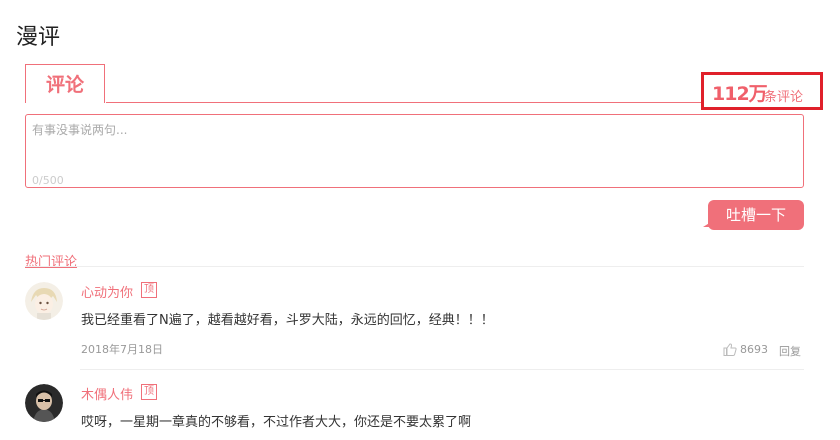 The height and width of the screenshot is (440, 840). I want to click on page-title: 漫评, so click(38, 37).